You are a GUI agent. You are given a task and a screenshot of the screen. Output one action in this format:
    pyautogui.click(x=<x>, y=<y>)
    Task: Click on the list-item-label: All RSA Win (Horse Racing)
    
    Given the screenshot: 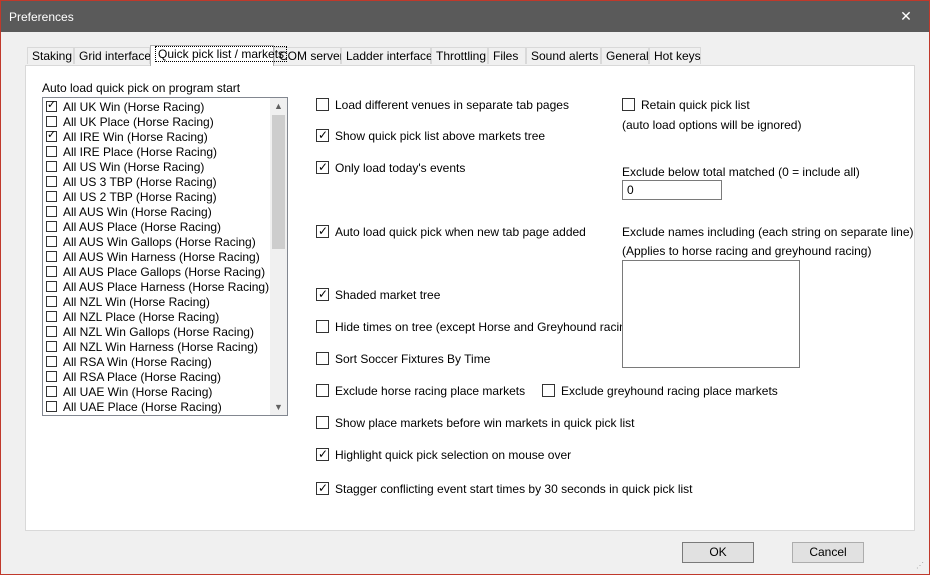 What is the action you would take?
    pyautogui.click(x=137, y=362)
    